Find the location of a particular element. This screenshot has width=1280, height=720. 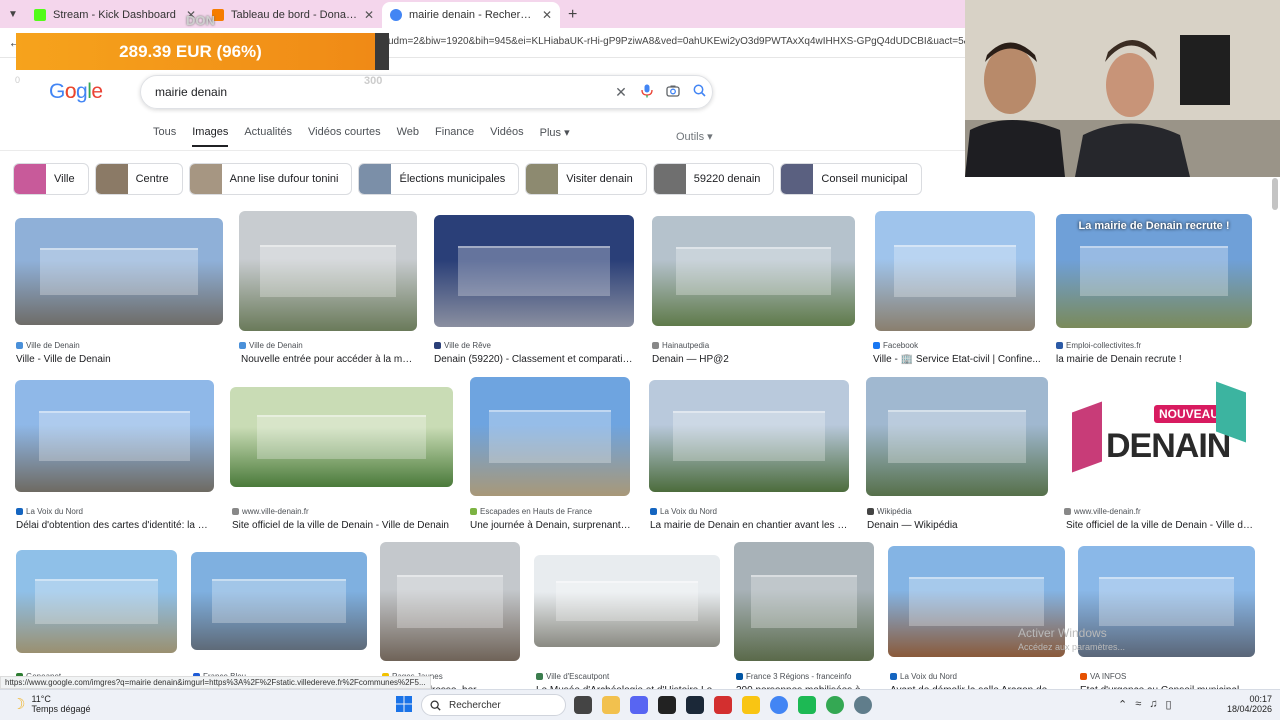

new-tab-plus-icon: + is located at coordinates (572, 15).